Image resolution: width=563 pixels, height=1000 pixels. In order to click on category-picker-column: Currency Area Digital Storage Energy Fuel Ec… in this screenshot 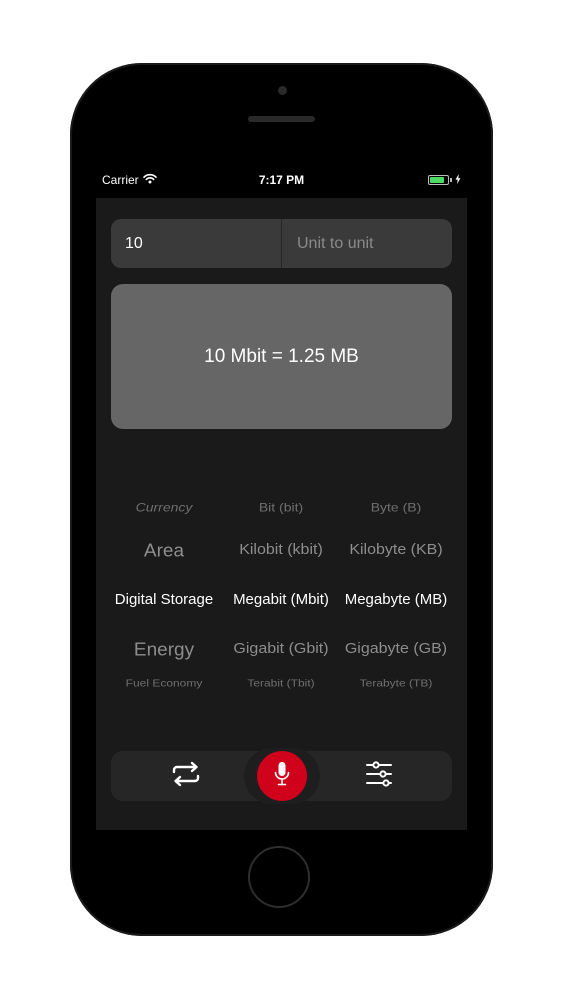, I will do `click(164, 590)`.